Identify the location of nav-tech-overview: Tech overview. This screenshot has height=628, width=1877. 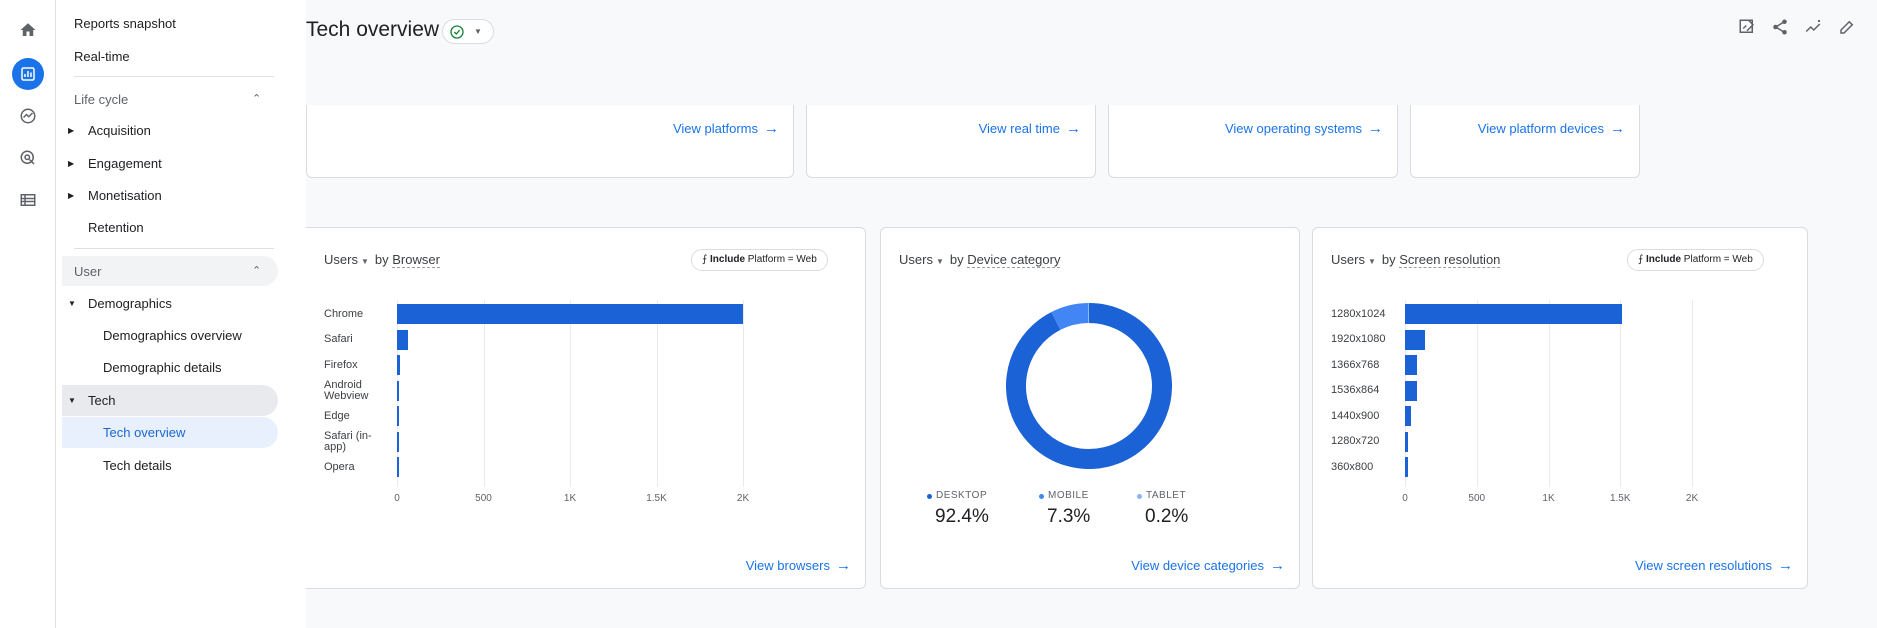
(144, 432).